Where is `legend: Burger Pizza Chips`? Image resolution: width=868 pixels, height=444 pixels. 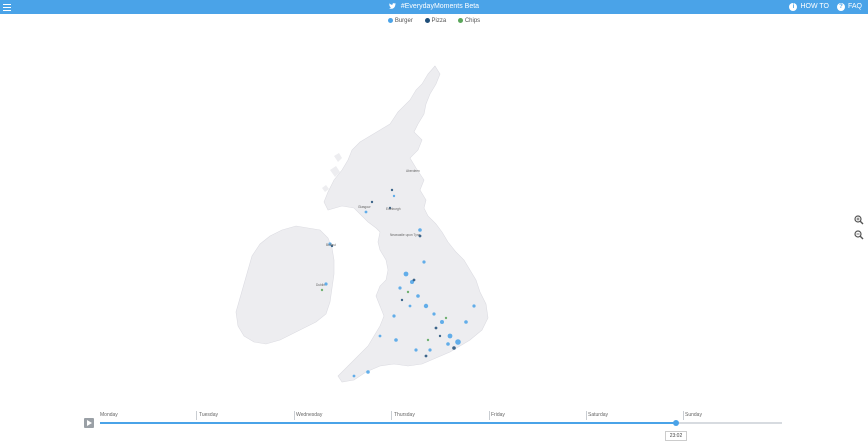
legend: Burger Pizza Chips is located at coordinates (434, 21).